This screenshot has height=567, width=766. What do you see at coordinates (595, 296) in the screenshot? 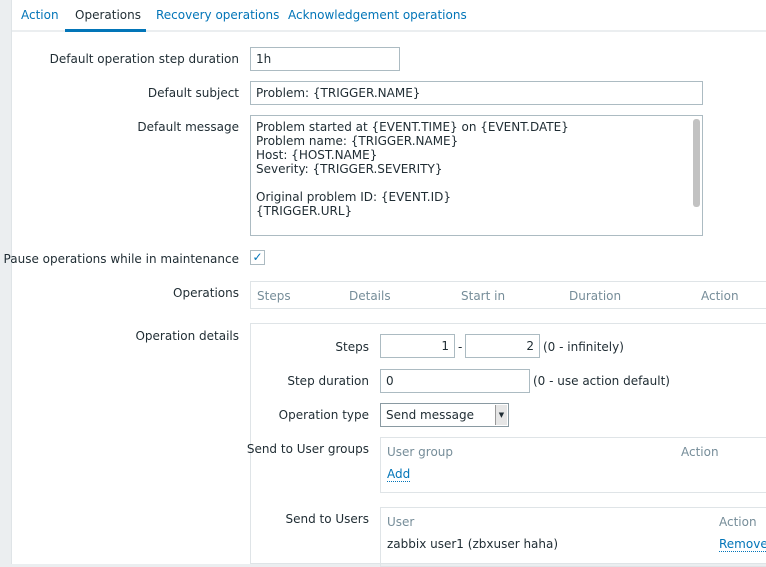
I see `col-duration: Duration` at bounding box center [595, 296].